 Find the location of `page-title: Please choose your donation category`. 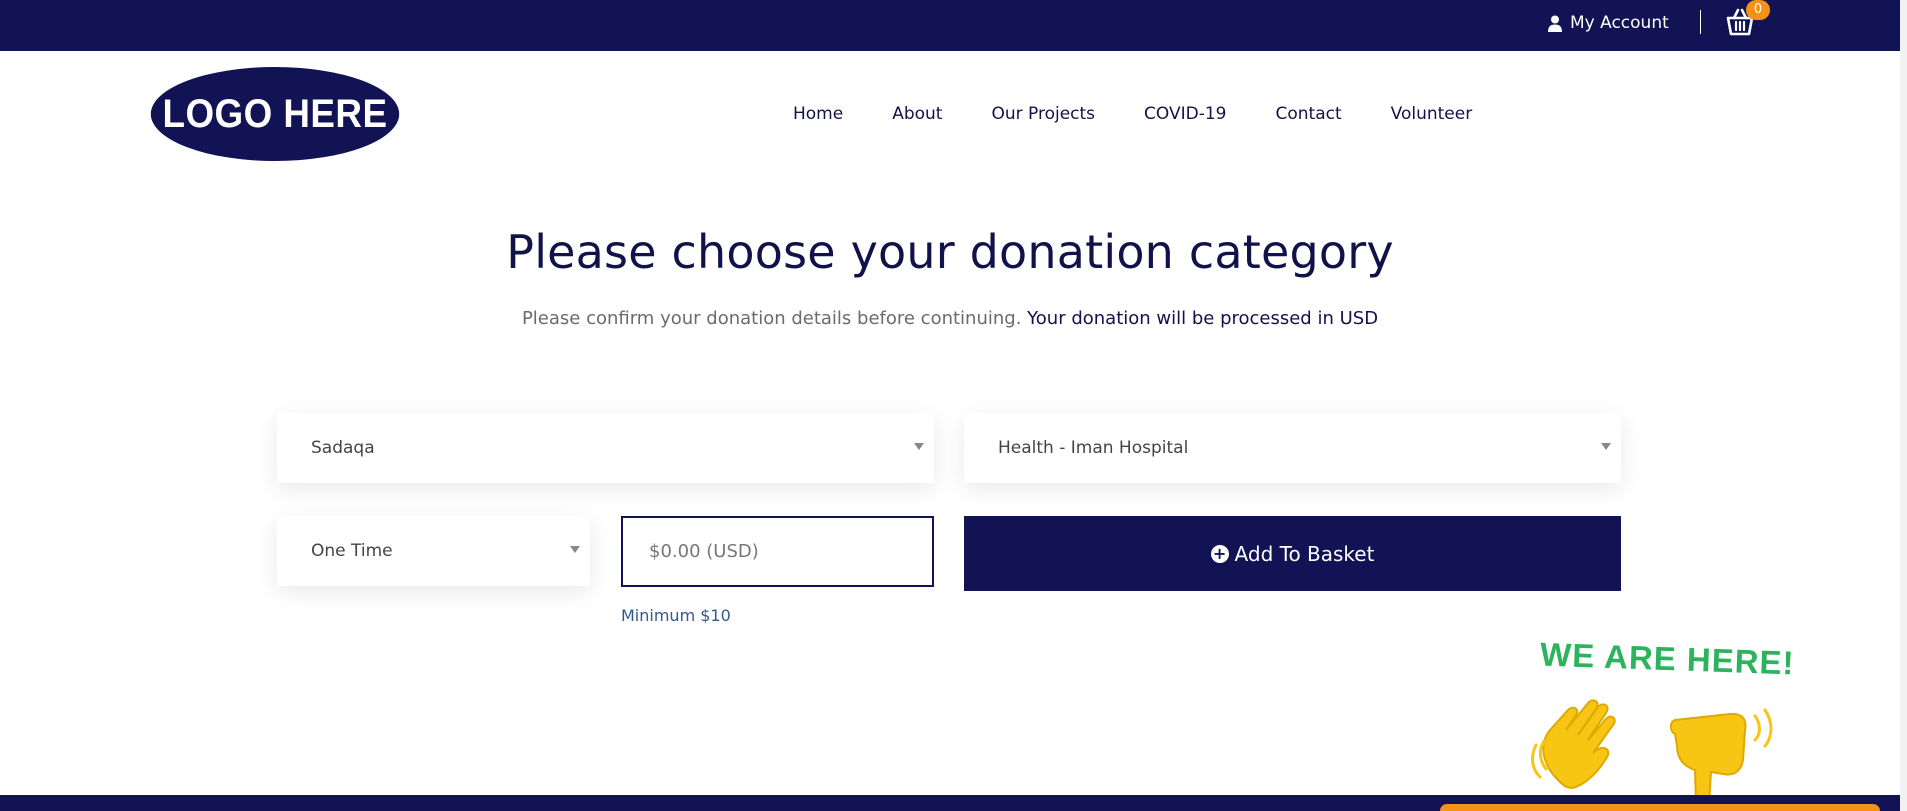

page-title: Please choose your donation category is located at coordinates (950, 252).